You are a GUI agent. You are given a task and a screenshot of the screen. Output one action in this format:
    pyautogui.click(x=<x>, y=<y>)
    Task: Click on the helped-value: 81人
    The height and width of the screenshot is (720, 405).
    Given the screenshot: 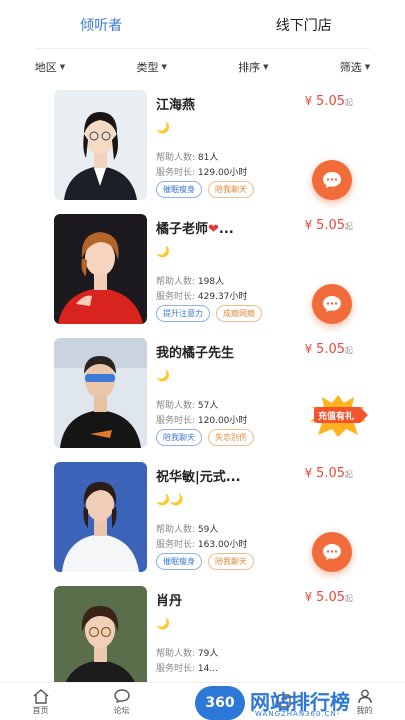 What is the action you would take?
    pyautogui.click(x=208, y=158)
    